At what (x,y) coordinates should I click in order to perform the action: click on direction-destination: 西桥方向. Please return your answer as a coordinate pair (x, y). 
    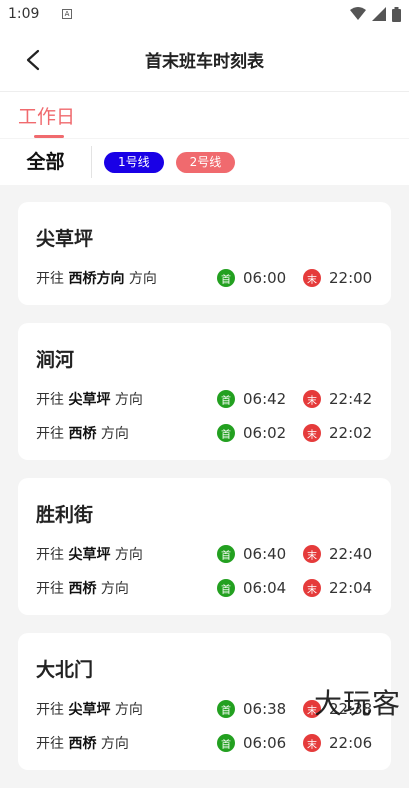
    Looking at the image, I should click on (96, 279).